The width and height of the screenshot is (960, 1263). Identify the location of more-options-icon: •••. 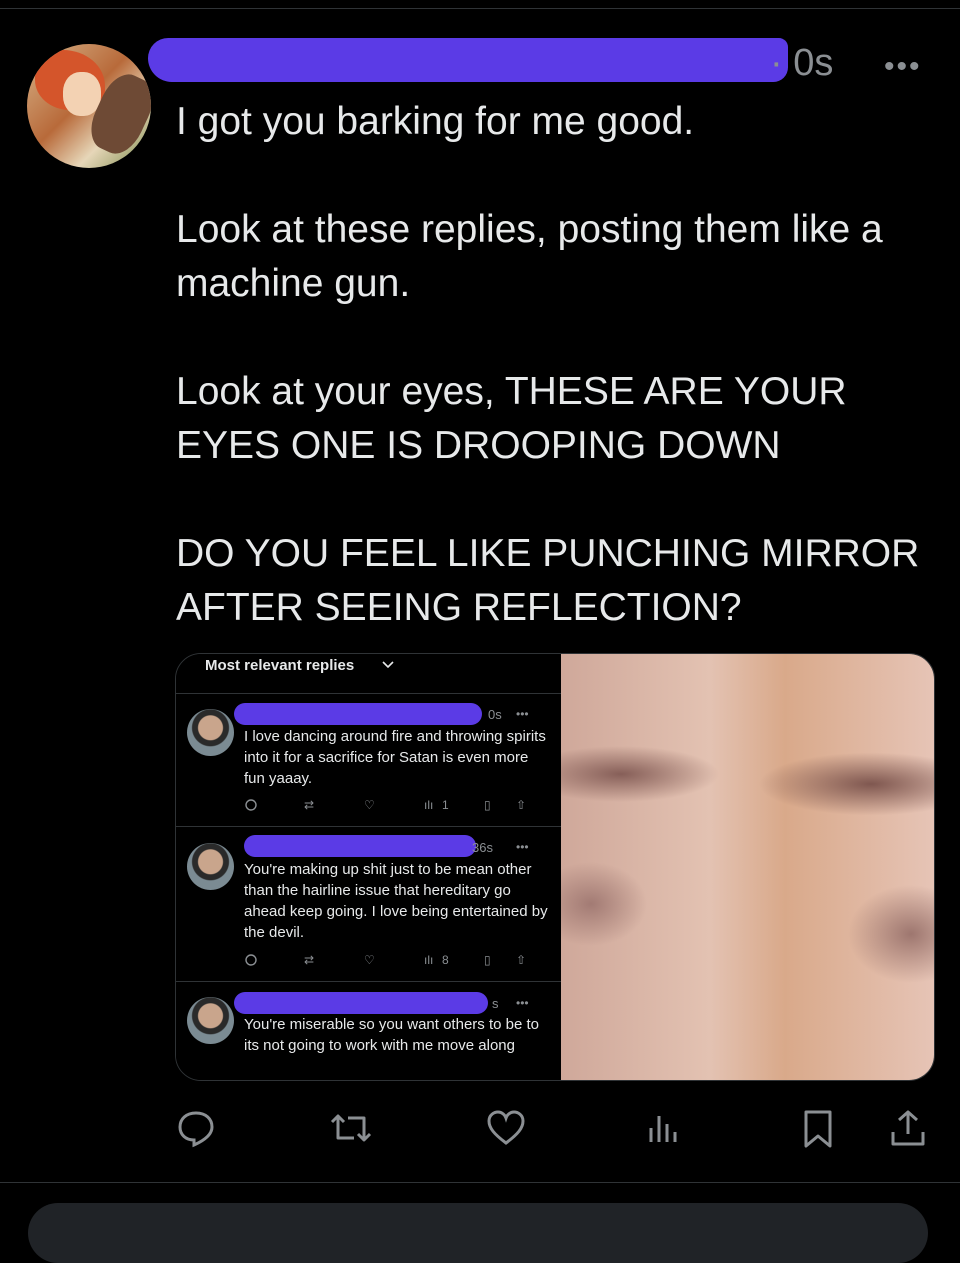
(903, 67).